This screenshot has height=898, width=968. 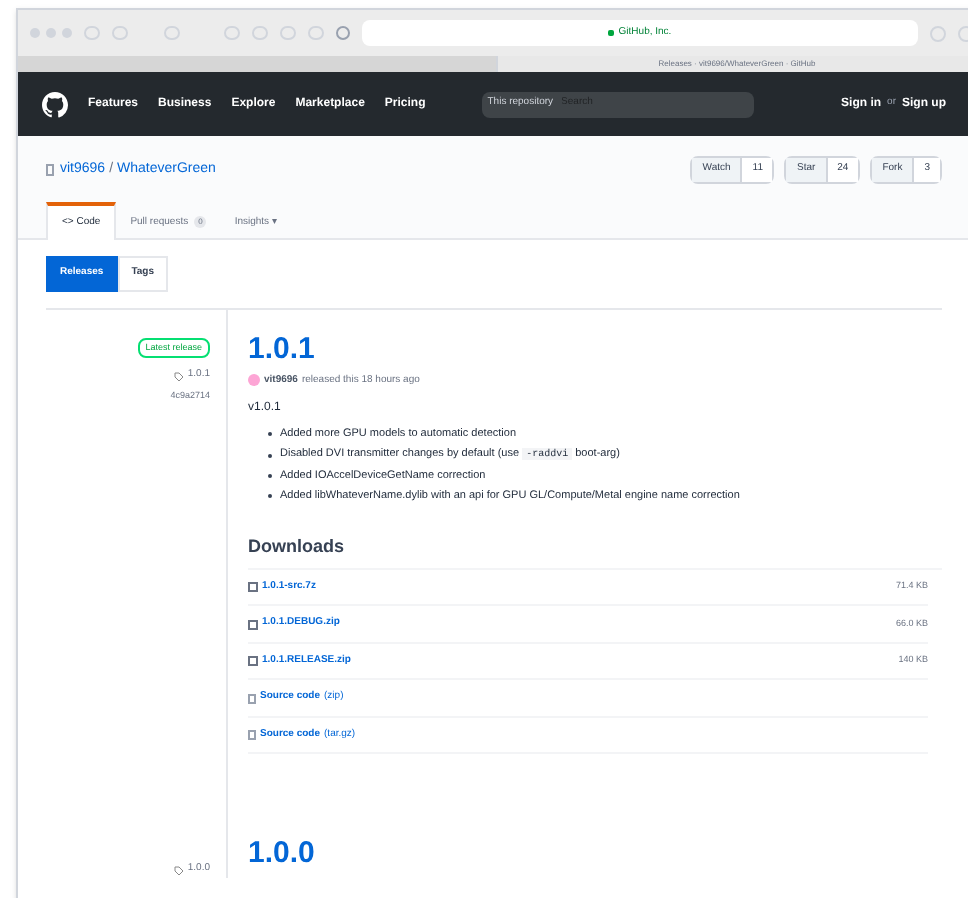 I want to click on release-title: 1.0.0, so click(x=595, y=853).